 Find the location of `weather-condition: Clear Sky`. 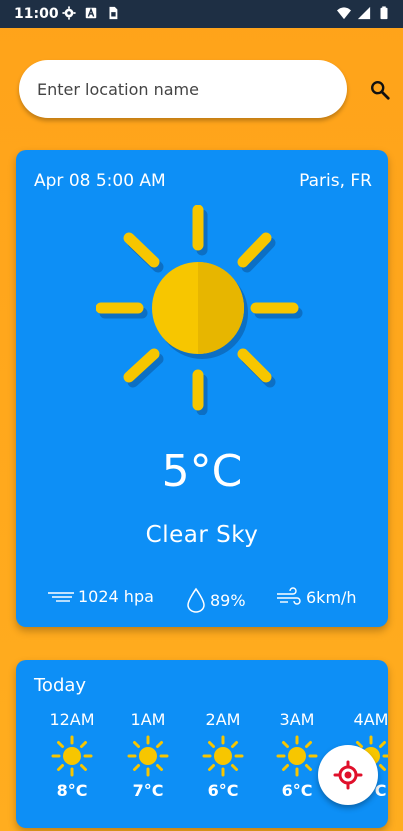

weather-condition: Clear Sky is located at coordinates (202, 535).